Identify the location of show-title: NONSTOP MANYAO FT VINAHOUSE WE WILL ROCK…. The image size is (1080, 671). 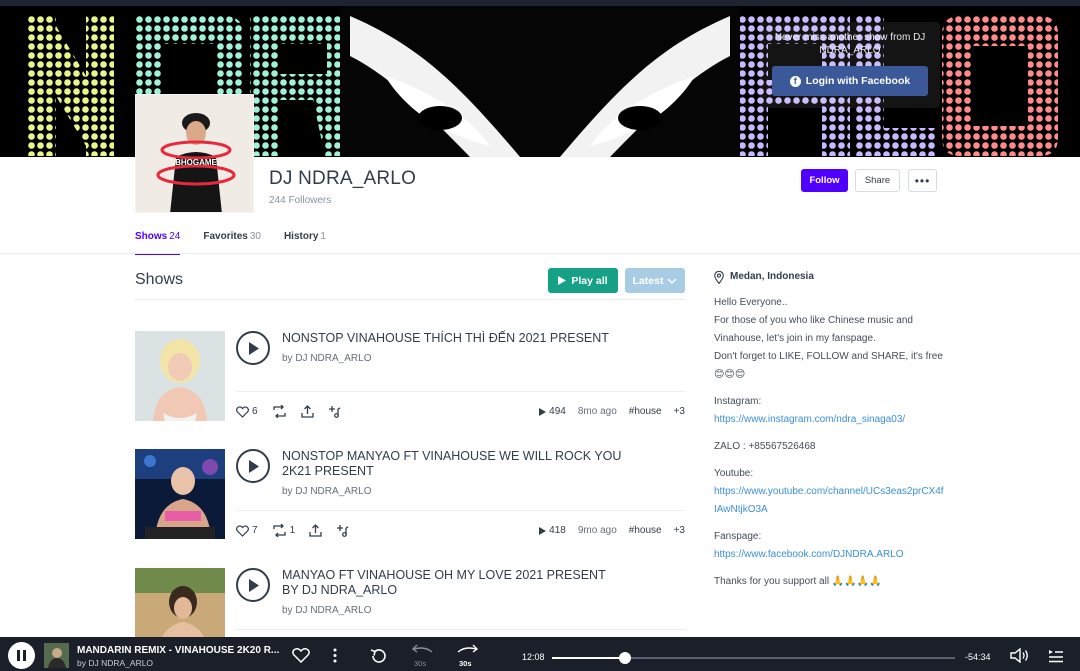
(452, 464).